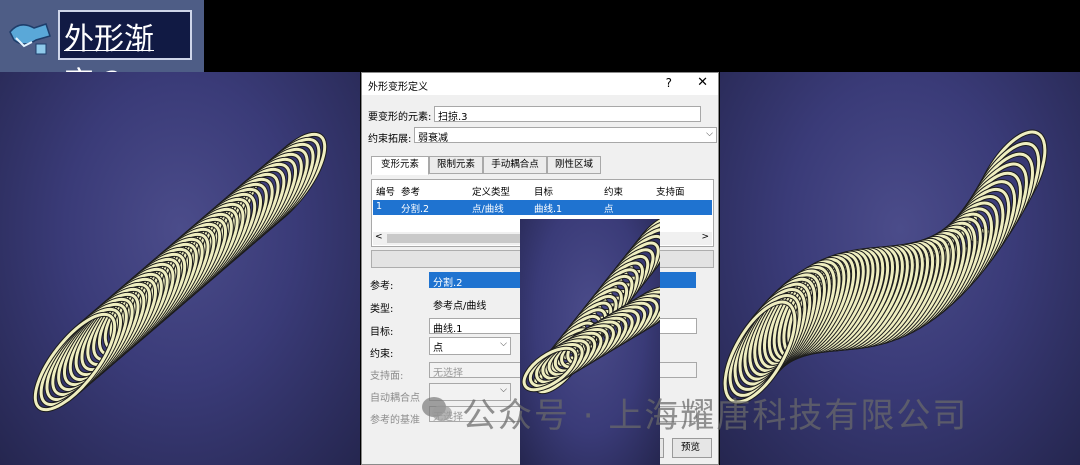  Describe the element at coordinates (702, 82) in the screenshot. I see `close-icon: ✕` at that location.